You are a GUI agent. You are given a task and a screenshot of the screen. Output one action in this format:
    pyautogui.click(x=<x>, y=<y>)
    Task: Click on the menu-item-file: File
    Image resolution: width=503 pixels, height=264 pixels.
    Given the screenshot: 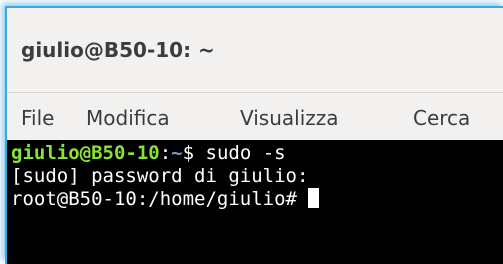 What is the action you would take?
    pyautogui.click(x=37, y=118)
    